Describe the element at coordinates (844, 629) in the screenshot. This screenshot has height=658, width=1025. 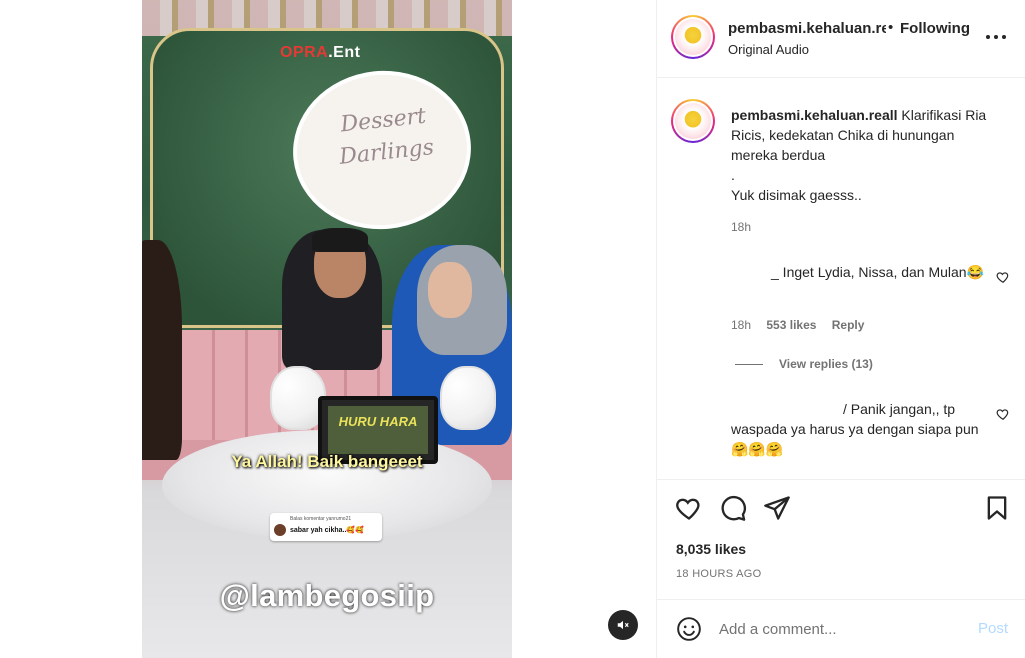
I see `comment-input` at that location.